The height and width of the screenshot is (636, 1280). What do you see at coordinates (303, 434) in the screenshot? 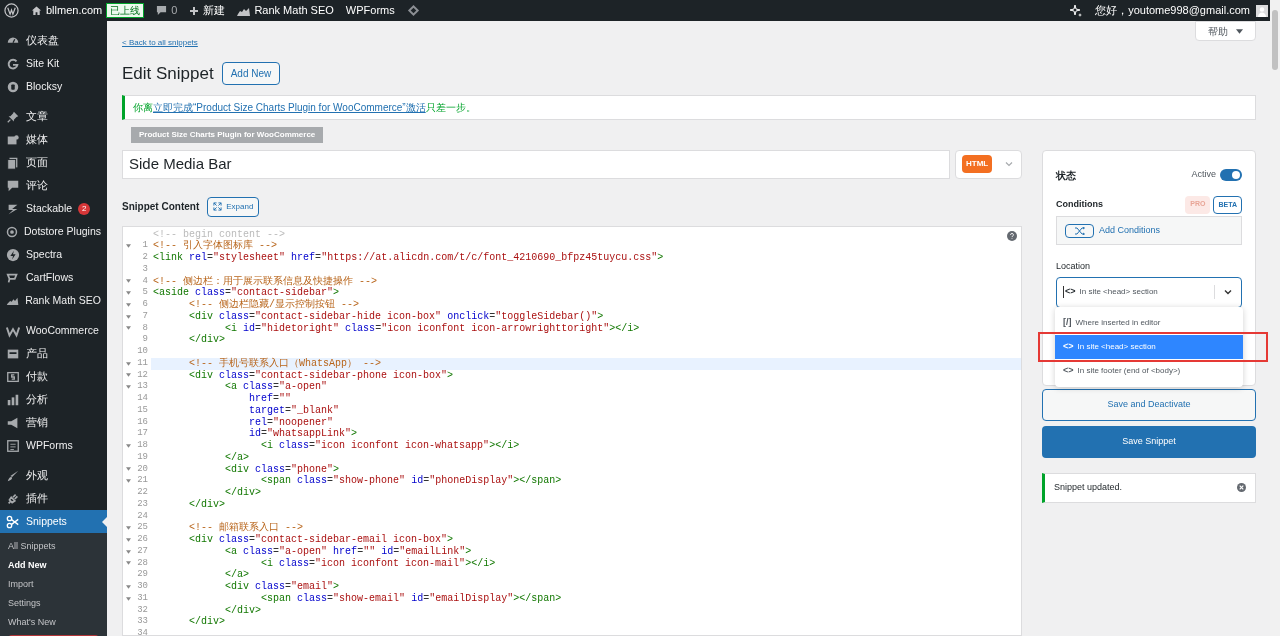
I see `code-line: id="whatsappLink">` at bounding box center [303, 434].